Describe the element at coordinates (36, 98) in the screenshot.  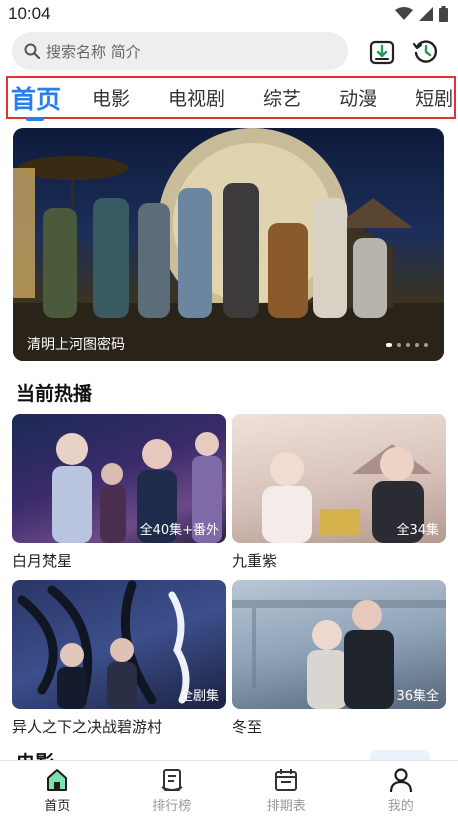
I see `tab-home: 首页` at that location.